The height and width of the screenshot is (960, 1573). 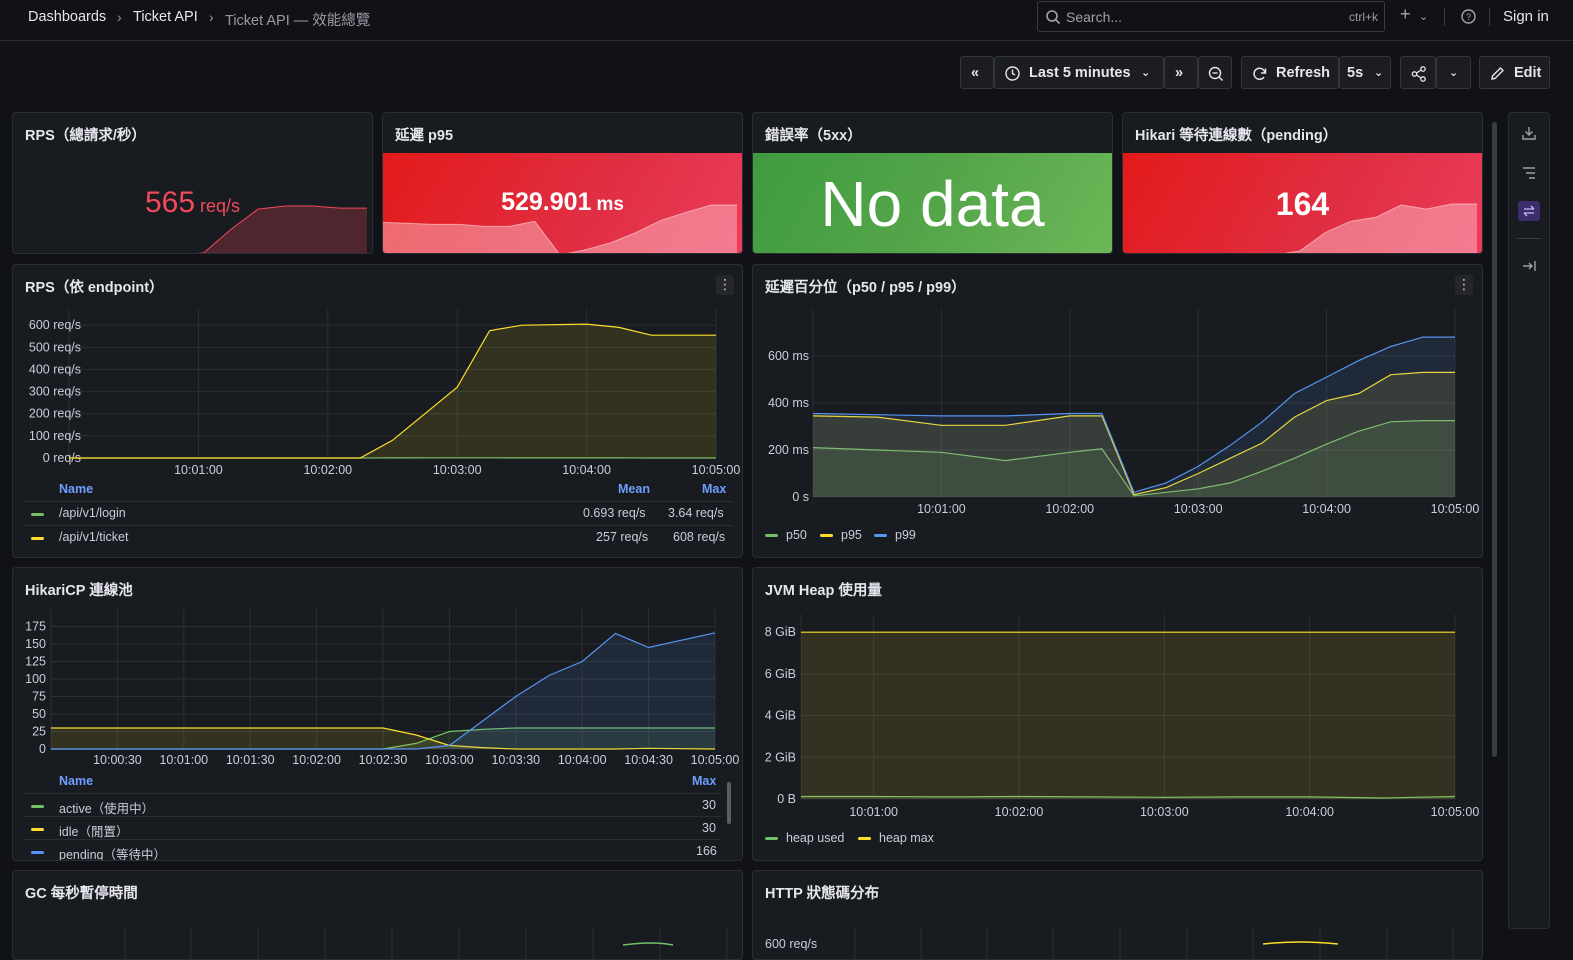 What do you see at coordinates (297, 19) in the screenshot?
I see `breadcrumb-current: Ticket API — 效能總覽` at bounding box center [297, 19].